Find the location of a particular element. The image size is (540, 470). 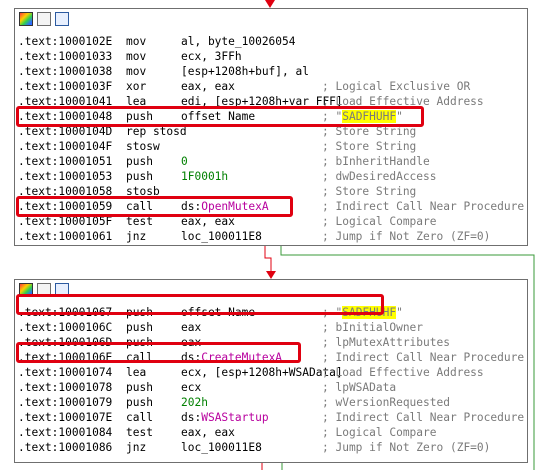

edge-fallthrough-red is located at coordinates (268, 259).